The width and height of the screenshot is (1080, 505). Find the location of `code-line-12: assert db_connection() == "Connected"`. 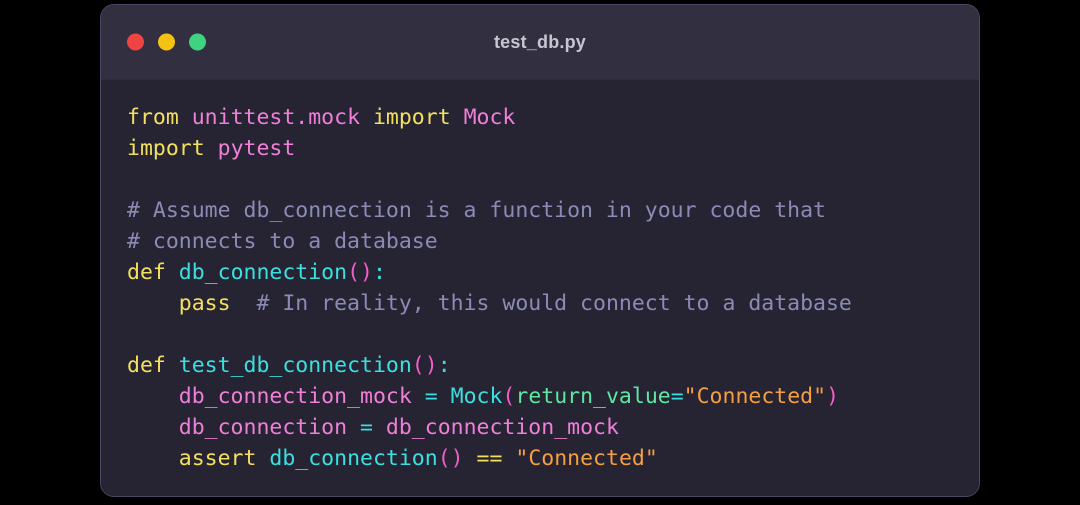

code-line-12: assert db_connection() == "Connected" is located at coordinates (540, 458).